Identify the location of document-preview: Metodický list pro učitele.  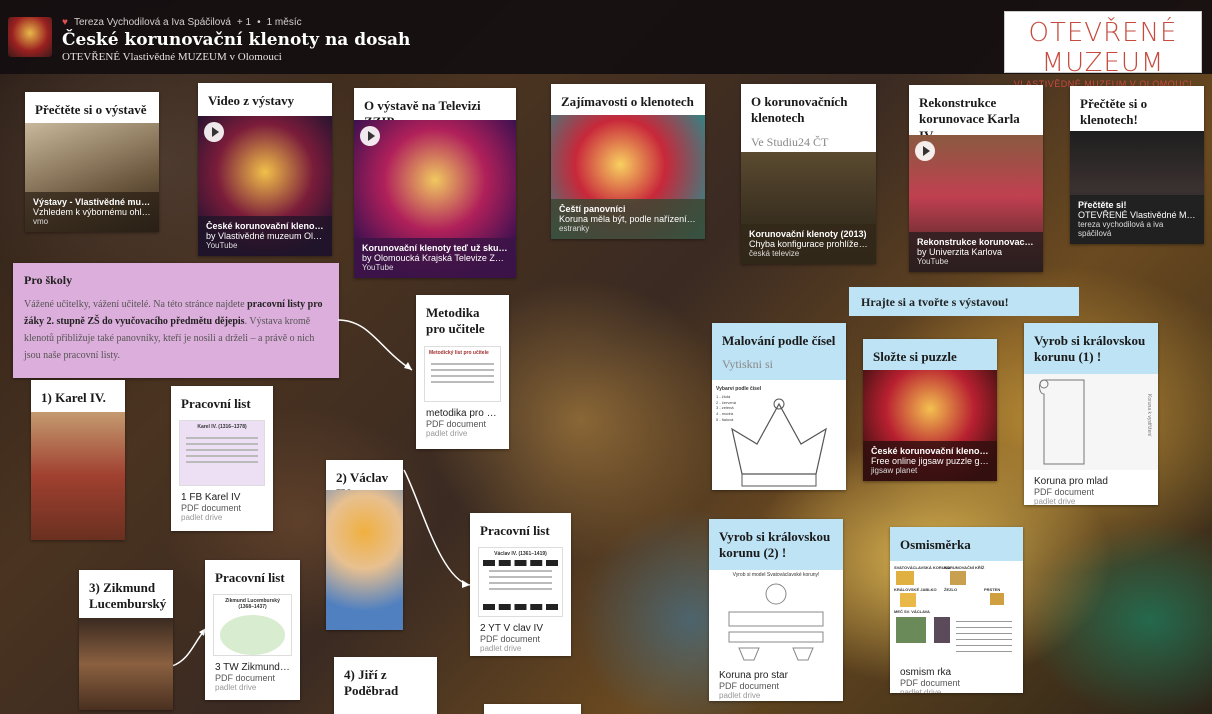
(462, 373).